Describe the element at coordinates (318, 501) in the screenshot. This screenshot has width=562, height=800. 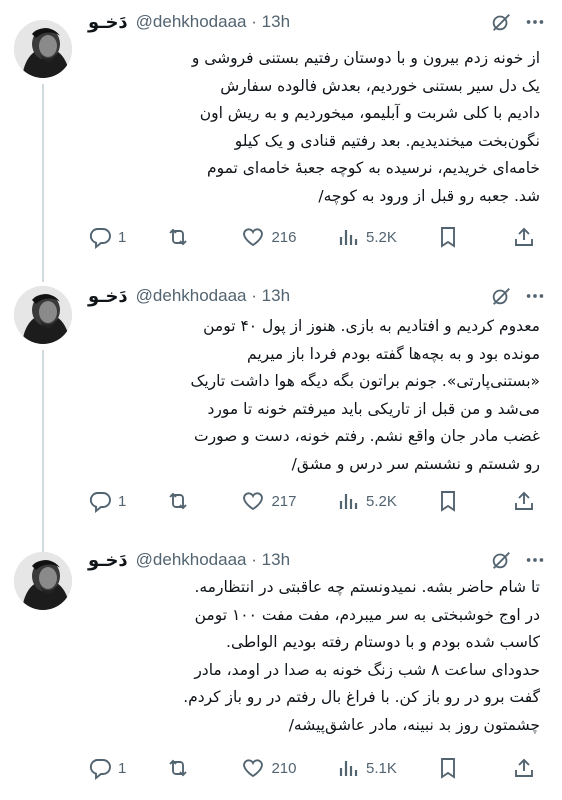
I see `action-bar: 1 217 5.2K` at that location.